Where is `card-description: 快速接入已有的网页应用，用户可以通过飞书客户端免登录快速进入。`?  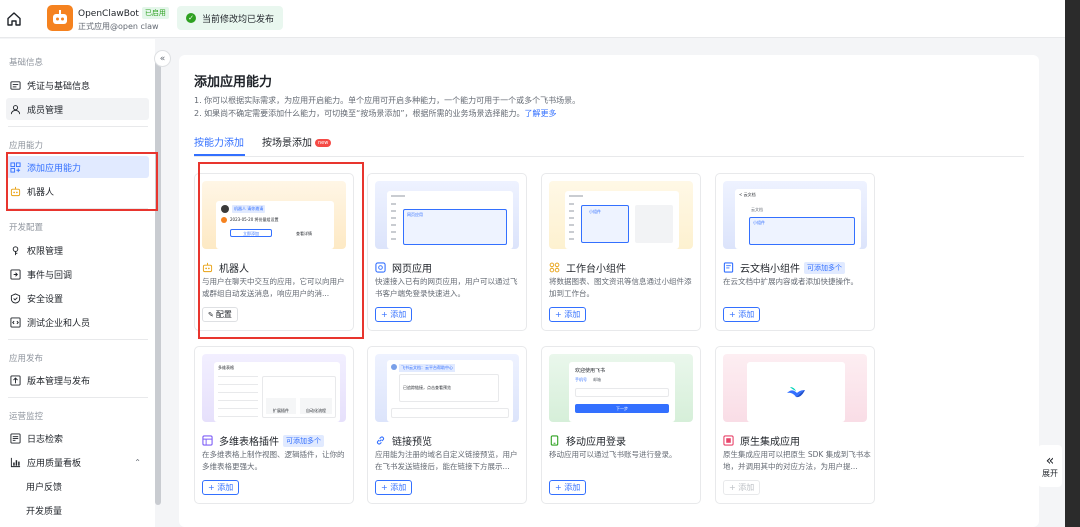
card-description: 快速接入已有的网页应用，用户可以通过飞书客户端免登录快速进入。 is located at coordinates (446, 287).